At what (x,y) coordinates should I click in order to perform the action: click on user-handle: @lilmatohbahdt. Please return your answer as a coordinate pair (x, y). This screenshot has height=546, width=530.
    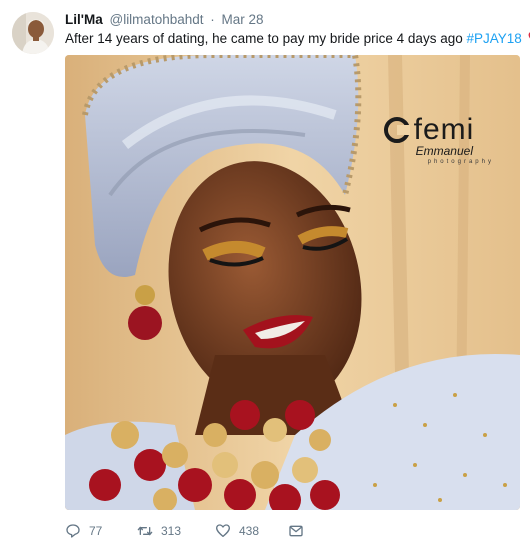
    Looking at the image, I should click on (156, 19).